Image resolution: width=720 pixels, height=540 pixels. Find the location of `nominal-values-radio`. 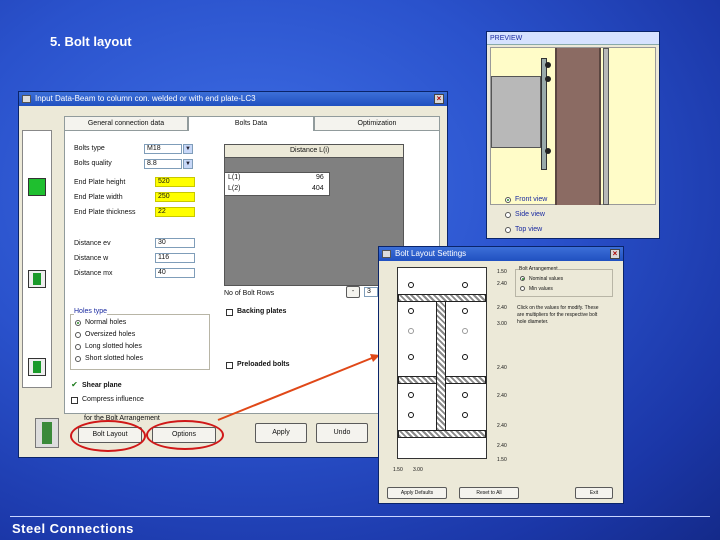

nominal-values-radio is located at coordinates (522, 278).